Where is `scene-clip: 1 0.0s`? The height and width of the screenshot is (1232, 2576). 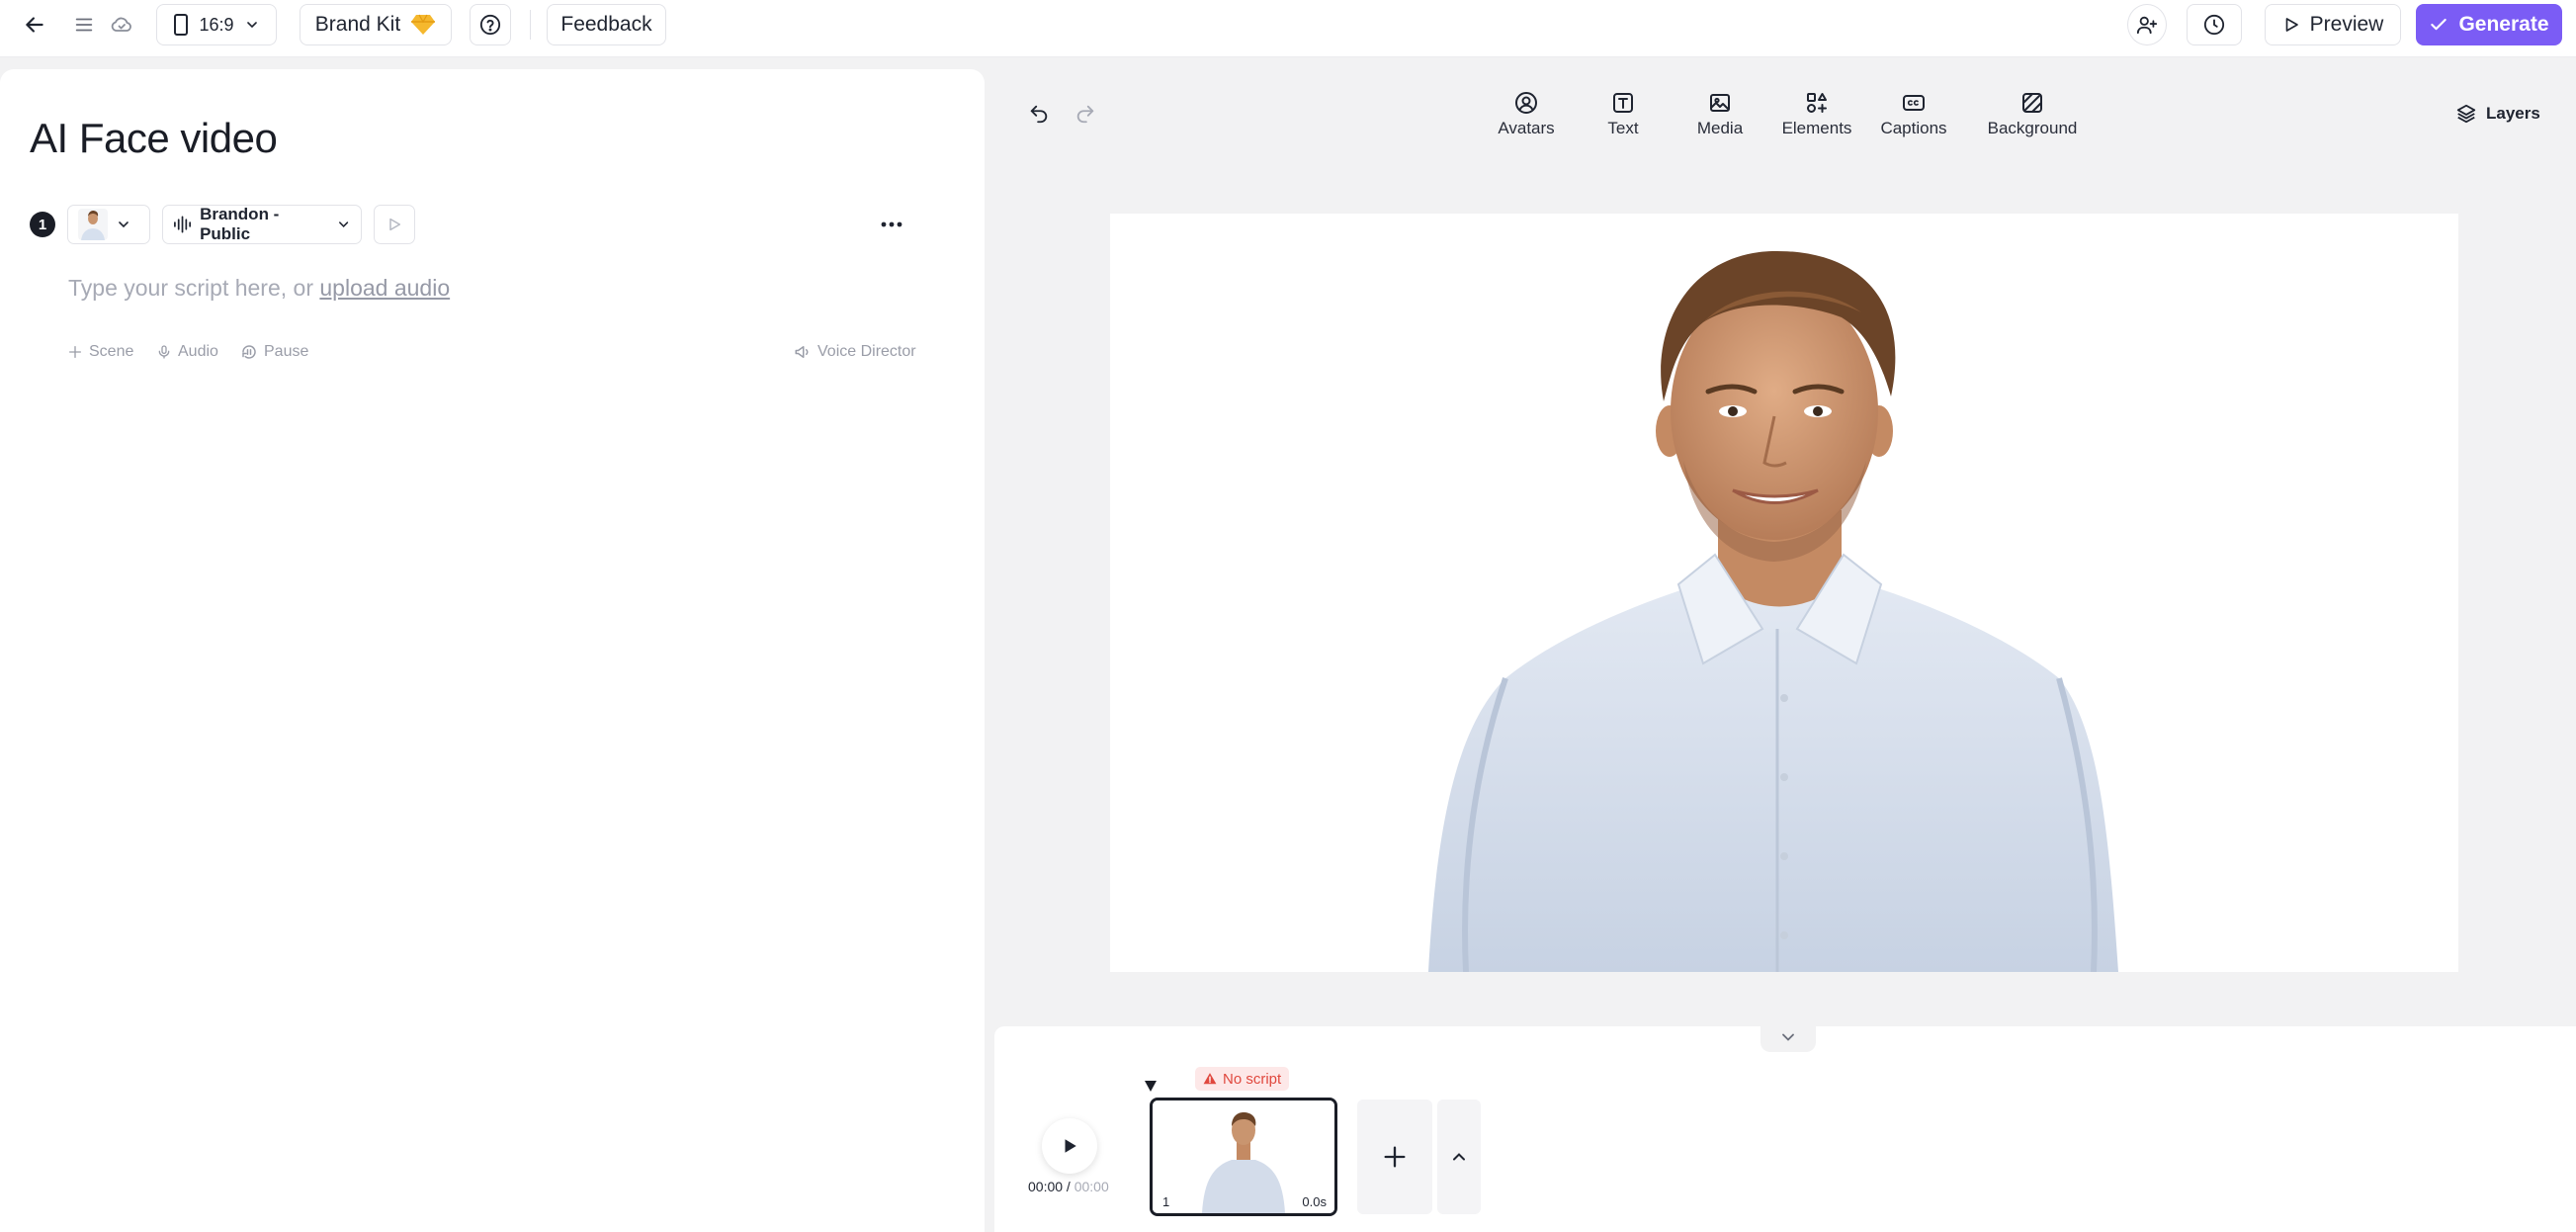
scene-clip: 1 0.0s is located at coordinates (1243, 1157).